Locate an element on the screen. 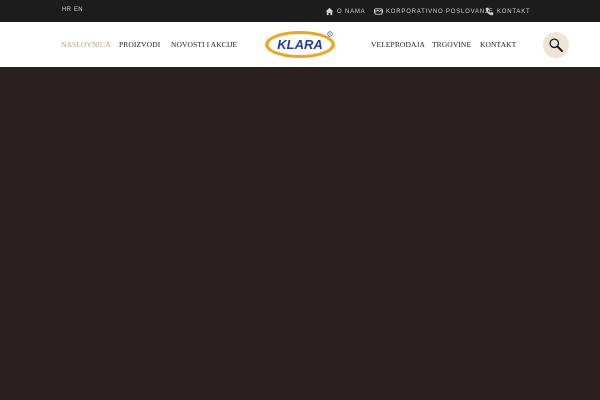  language-en-link: EN is located at coordinates (78, 10).